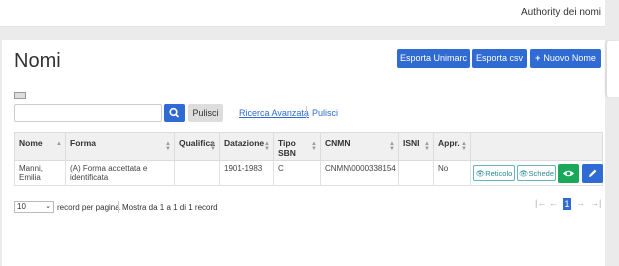 This screenshot has height=266, width=619. I want to click on per-page-label: record per pagina, so click(88, 207).